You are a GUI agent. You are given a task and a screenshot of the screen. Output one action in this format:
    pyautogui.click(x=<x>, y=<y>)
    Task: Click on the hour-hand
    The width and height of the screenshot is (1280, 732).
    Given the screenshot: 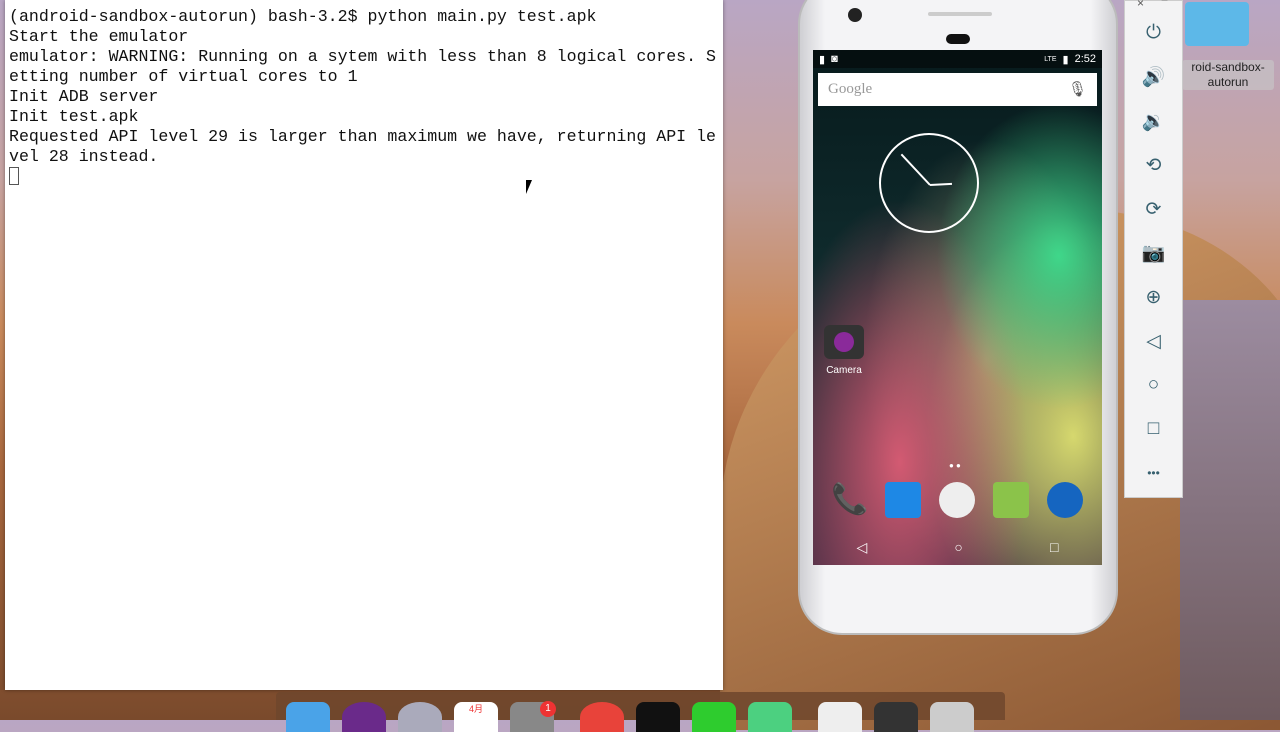 What is the action you would take?
    pyautogui.click(x=941, y=184)
    